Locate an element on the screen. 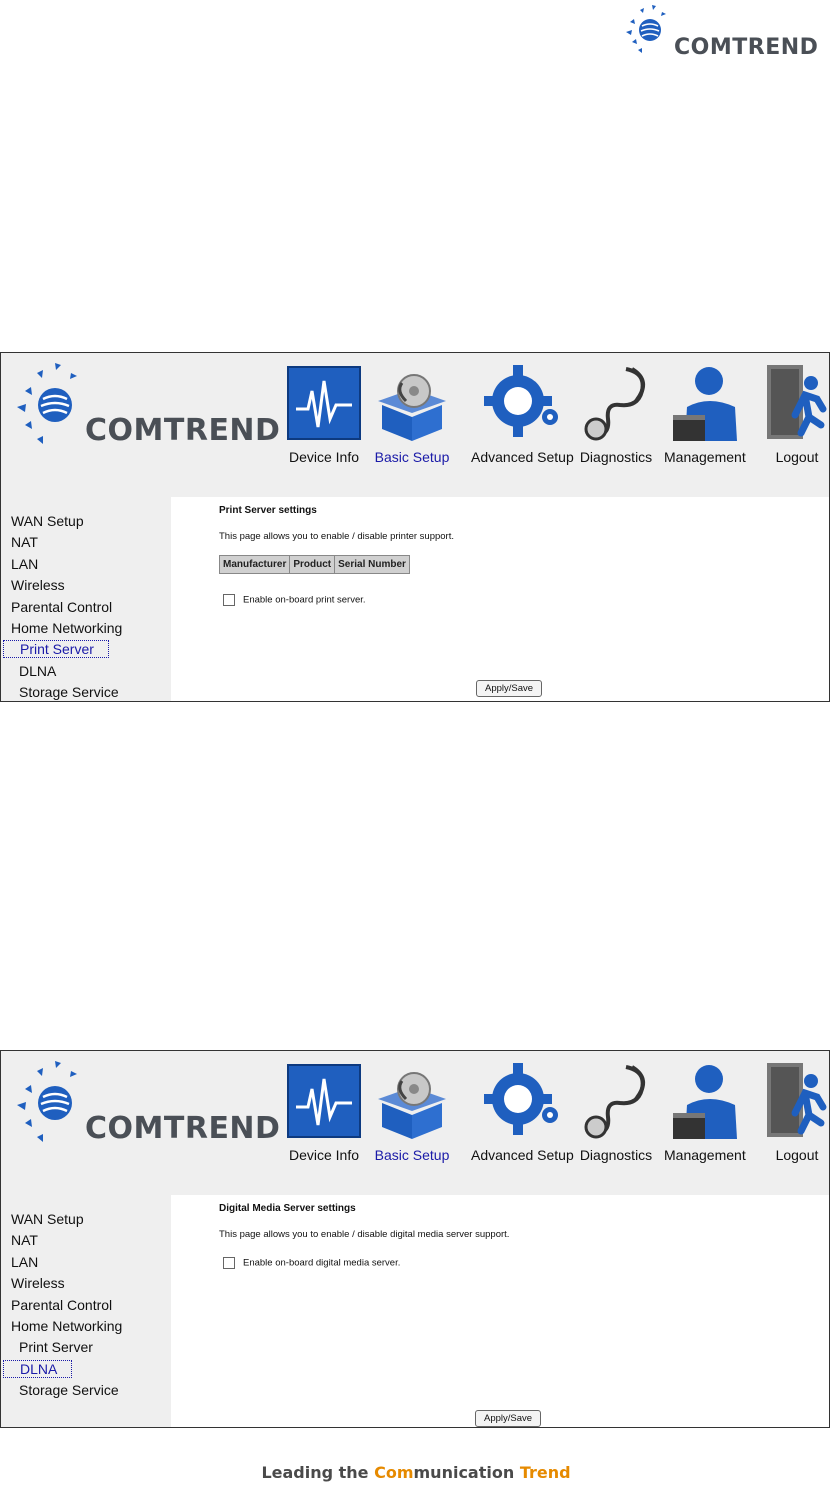  enable-media-server-checkbox: Enable on-board digital media server. is located at coordinates (311, 1263).